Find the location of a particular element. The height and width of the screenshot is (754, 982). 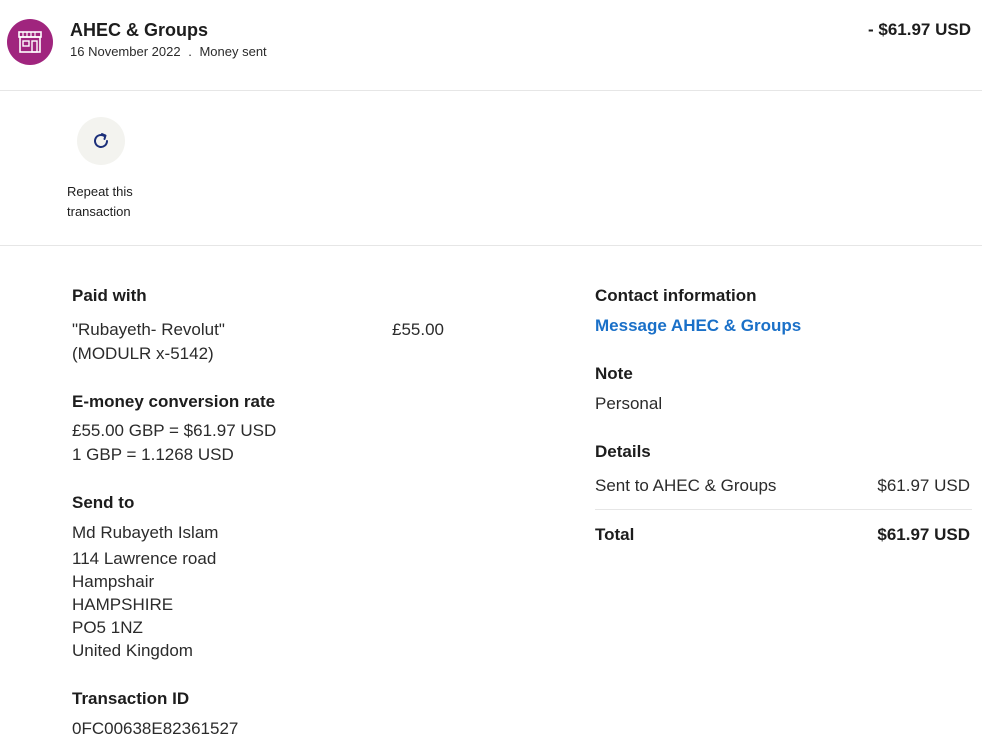

repeat-transaction-button is located at coordinates (101, 141).